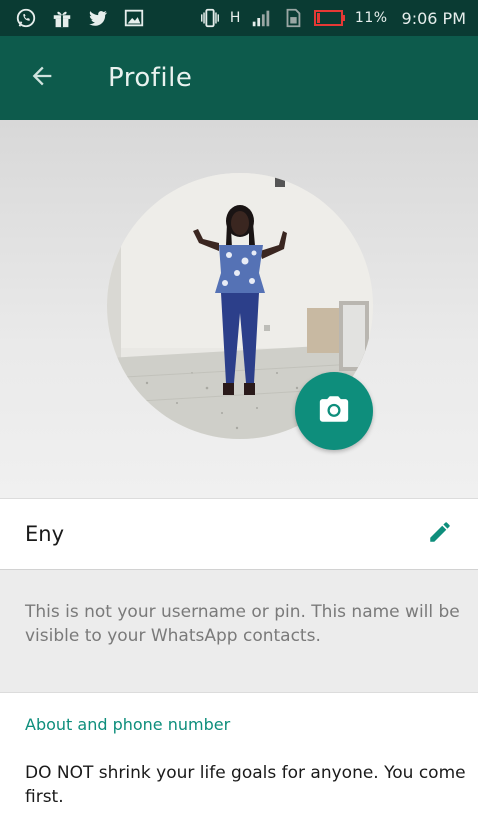 Image resolution: width=478 pixels, height=825 pixels. I want to click on back-button, so click(42, 78).